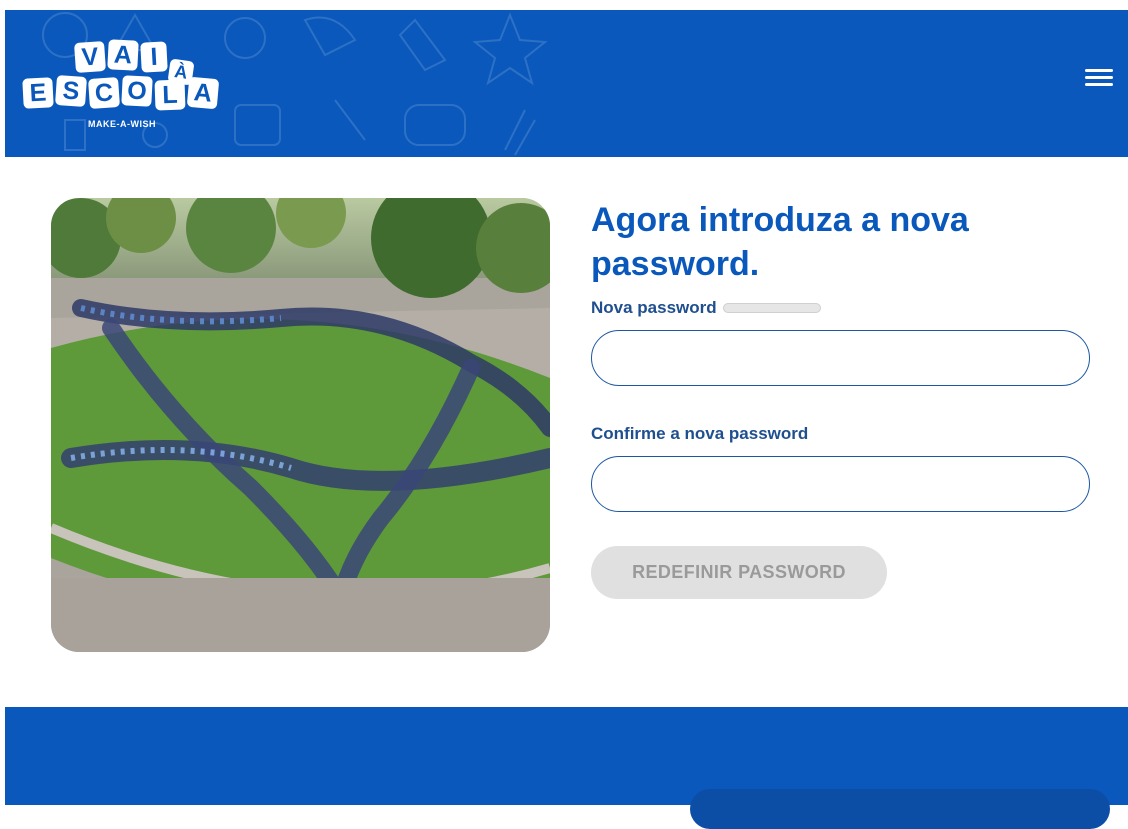  I want to click on hamburger-menu-icon, so click(1099, 79).